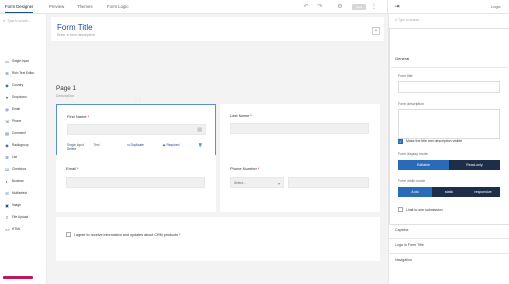  I want to click on comment-icon: ▤, so click(7, 133).